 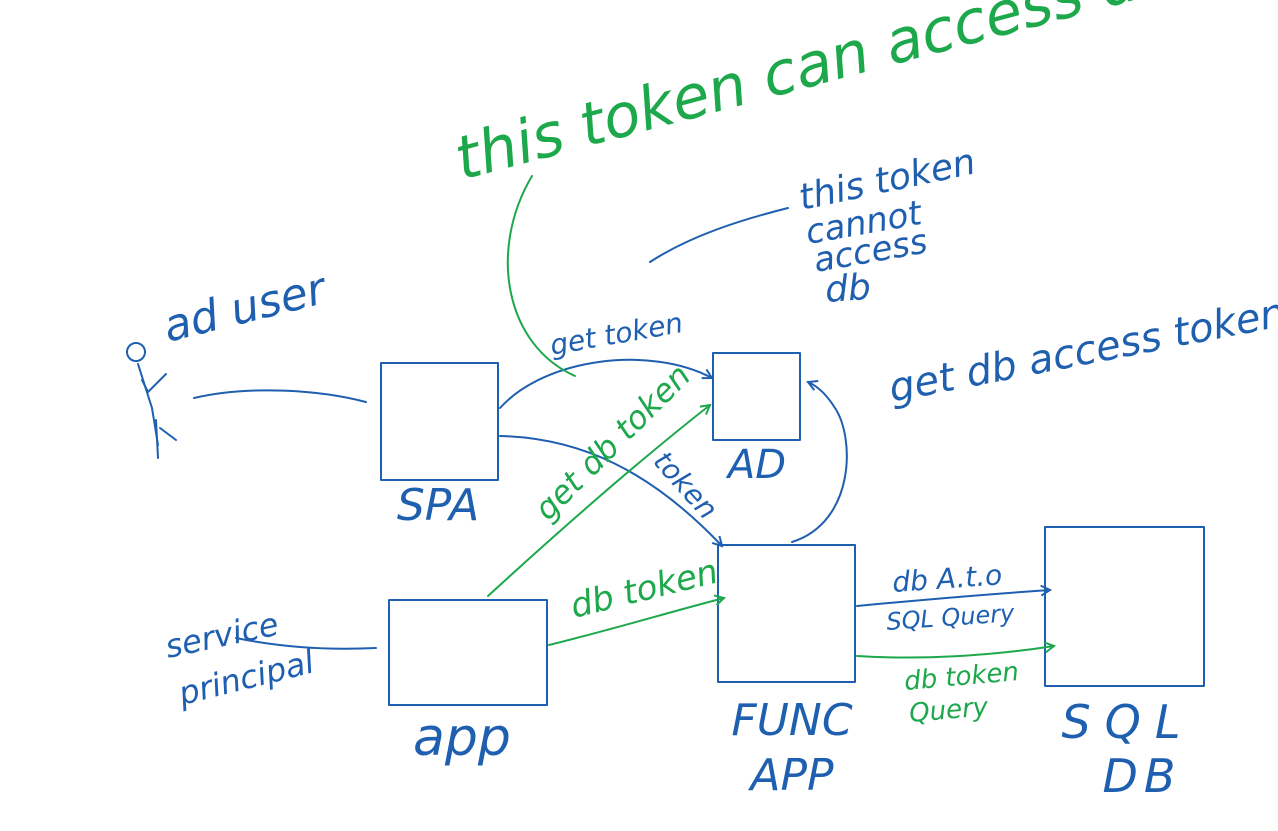 I want to click on sql-db-label-line2: DB, so click(x=1142, y=776).